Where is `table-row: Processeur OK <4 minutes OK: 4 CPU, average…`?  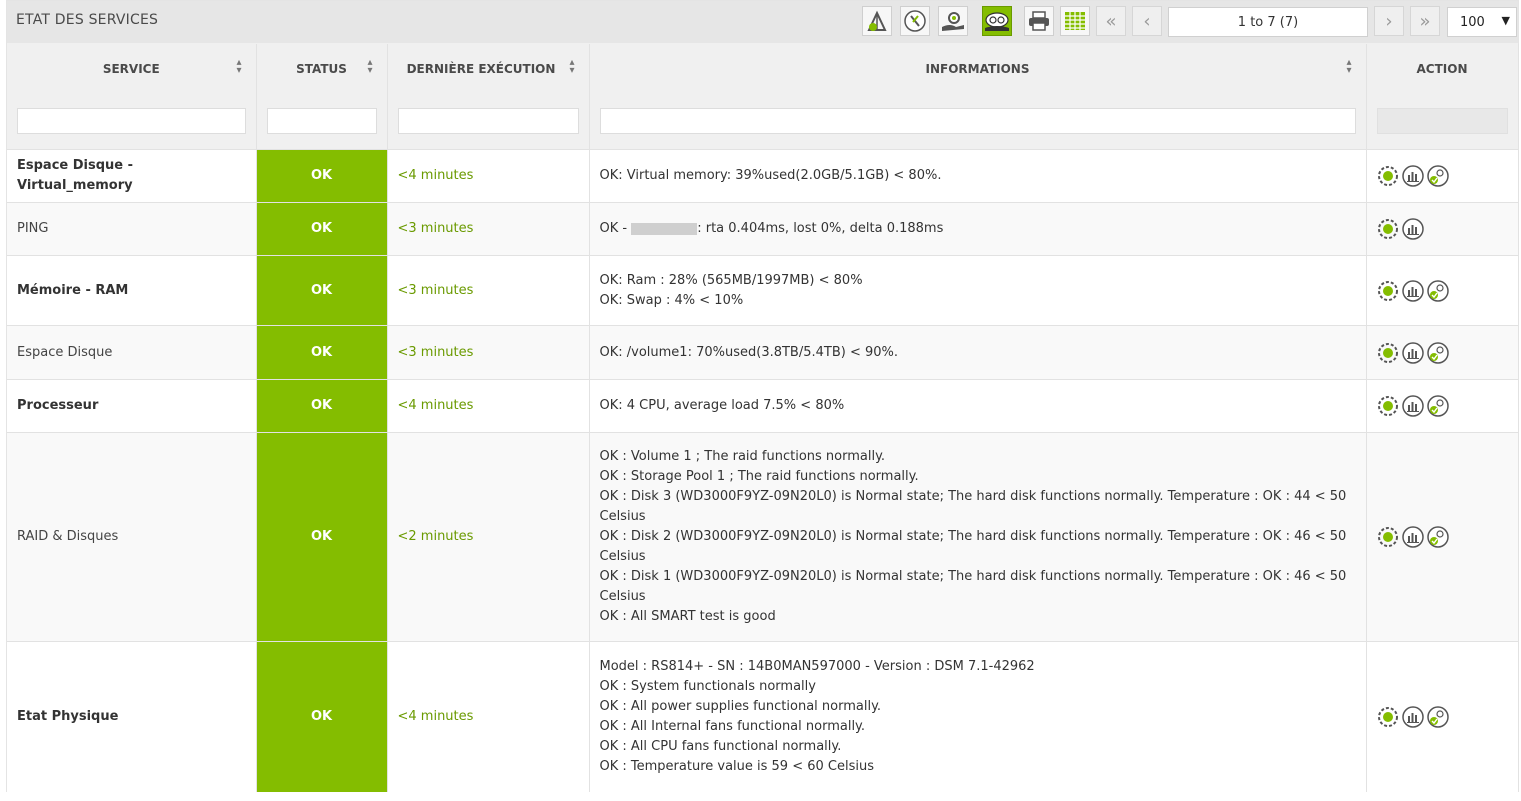 table-row: Processeur OK <4 minutes OK: 4 CPU, average… is located at coordinates (763, 406).